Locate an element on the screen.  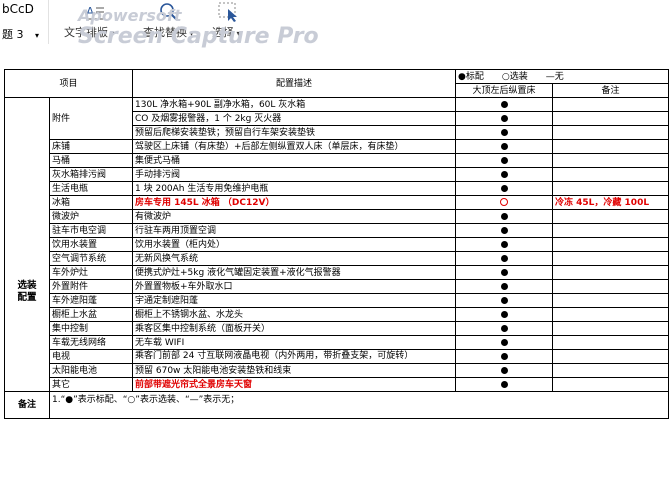
style-preview: bCcD is located at coordinates (18, 9).